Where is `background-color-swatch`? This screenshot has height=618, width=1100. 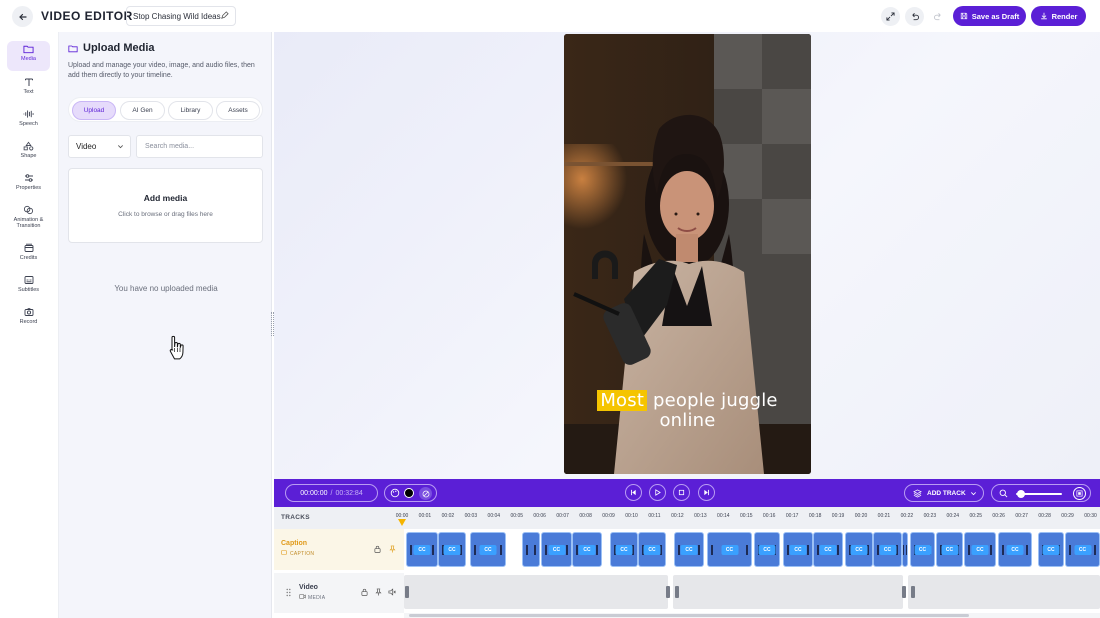
background-color-swatch is located at coordinates (409, 493).